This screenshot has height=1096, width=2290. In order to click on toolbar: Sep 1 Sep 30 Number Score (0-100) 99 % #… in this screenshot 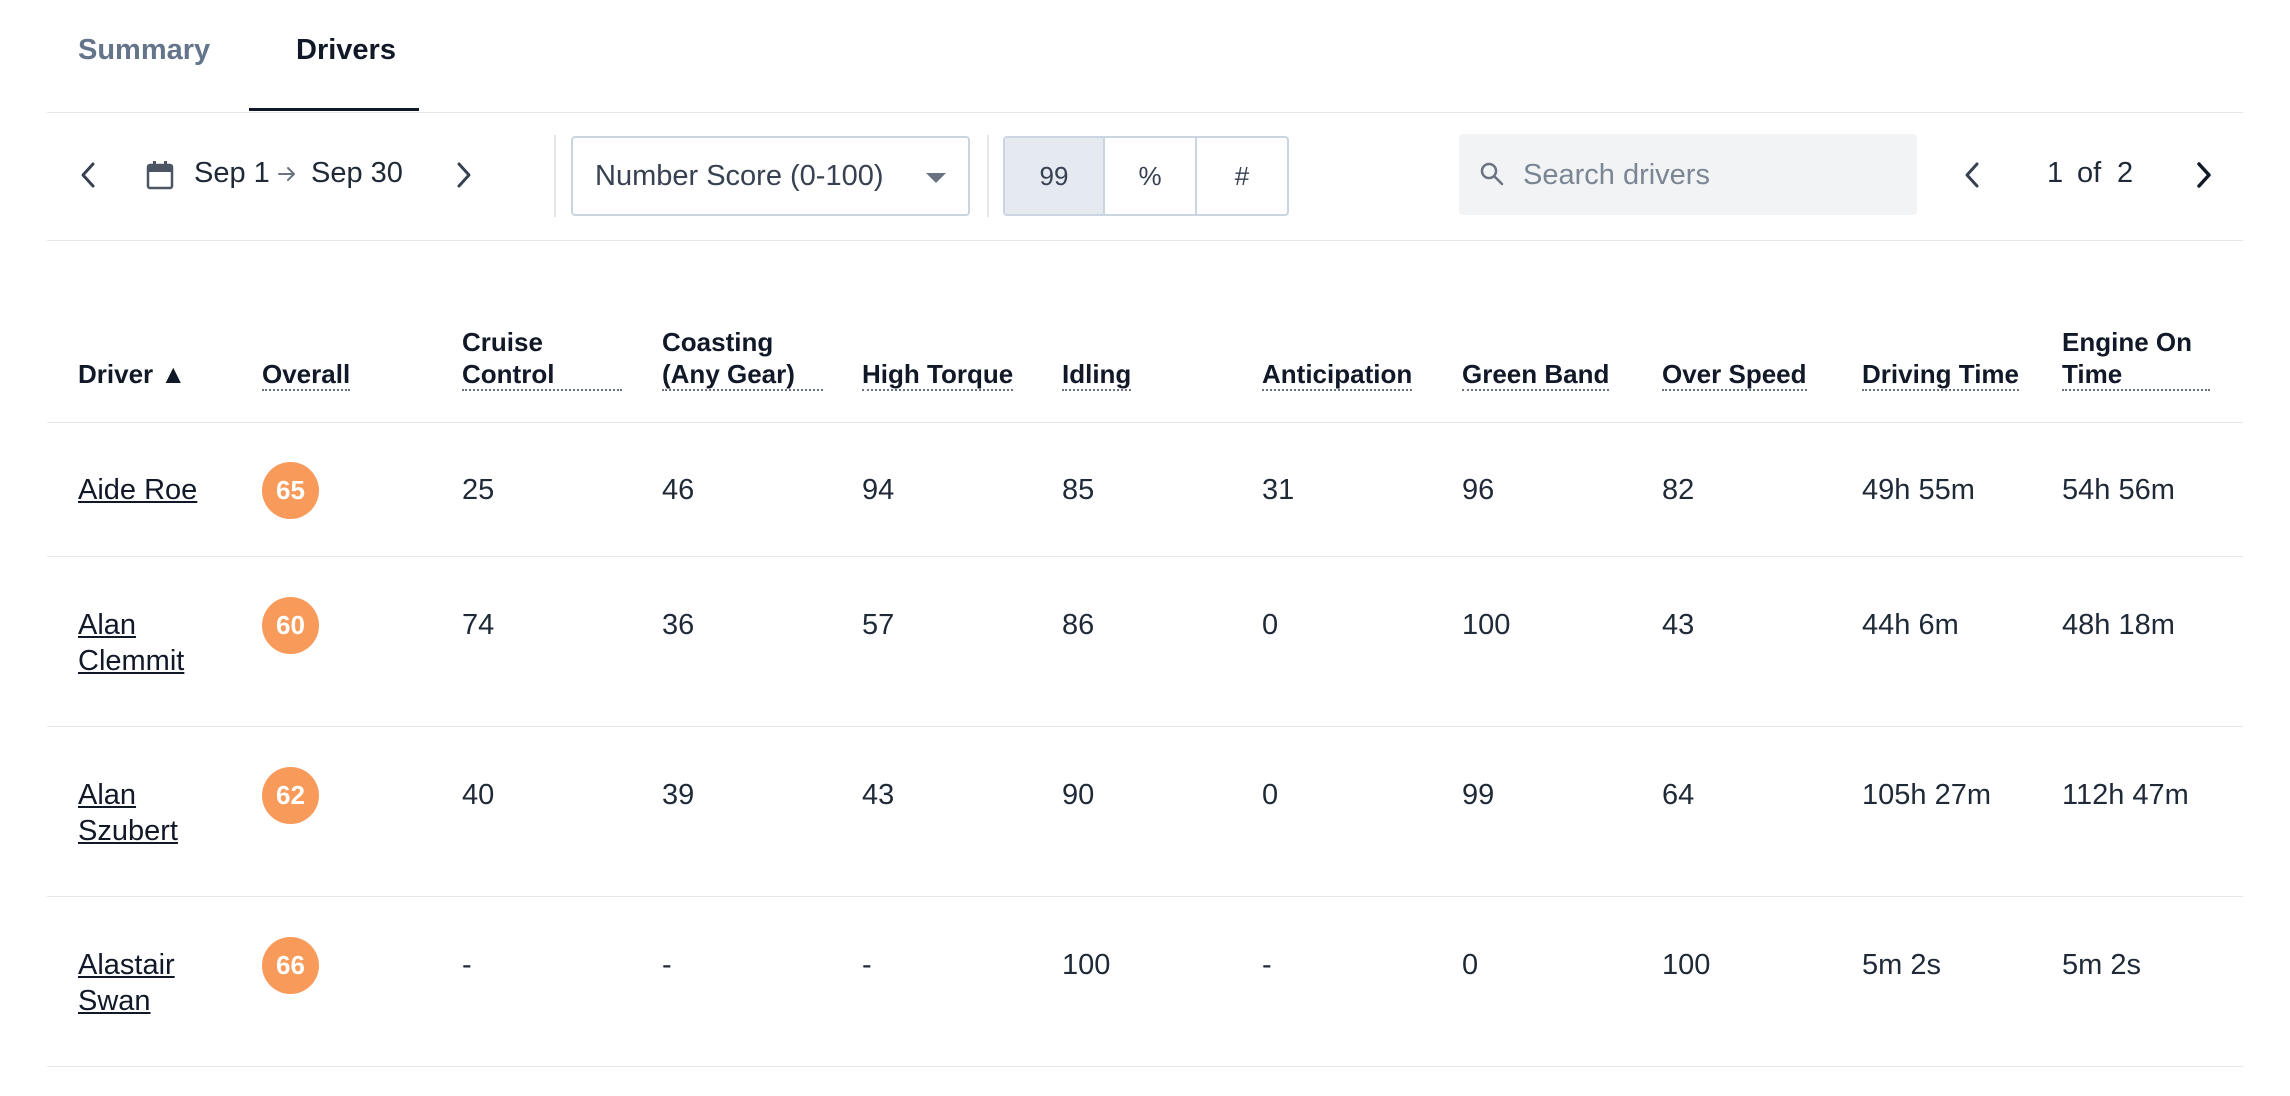, I will do `click(1145, 177)`.